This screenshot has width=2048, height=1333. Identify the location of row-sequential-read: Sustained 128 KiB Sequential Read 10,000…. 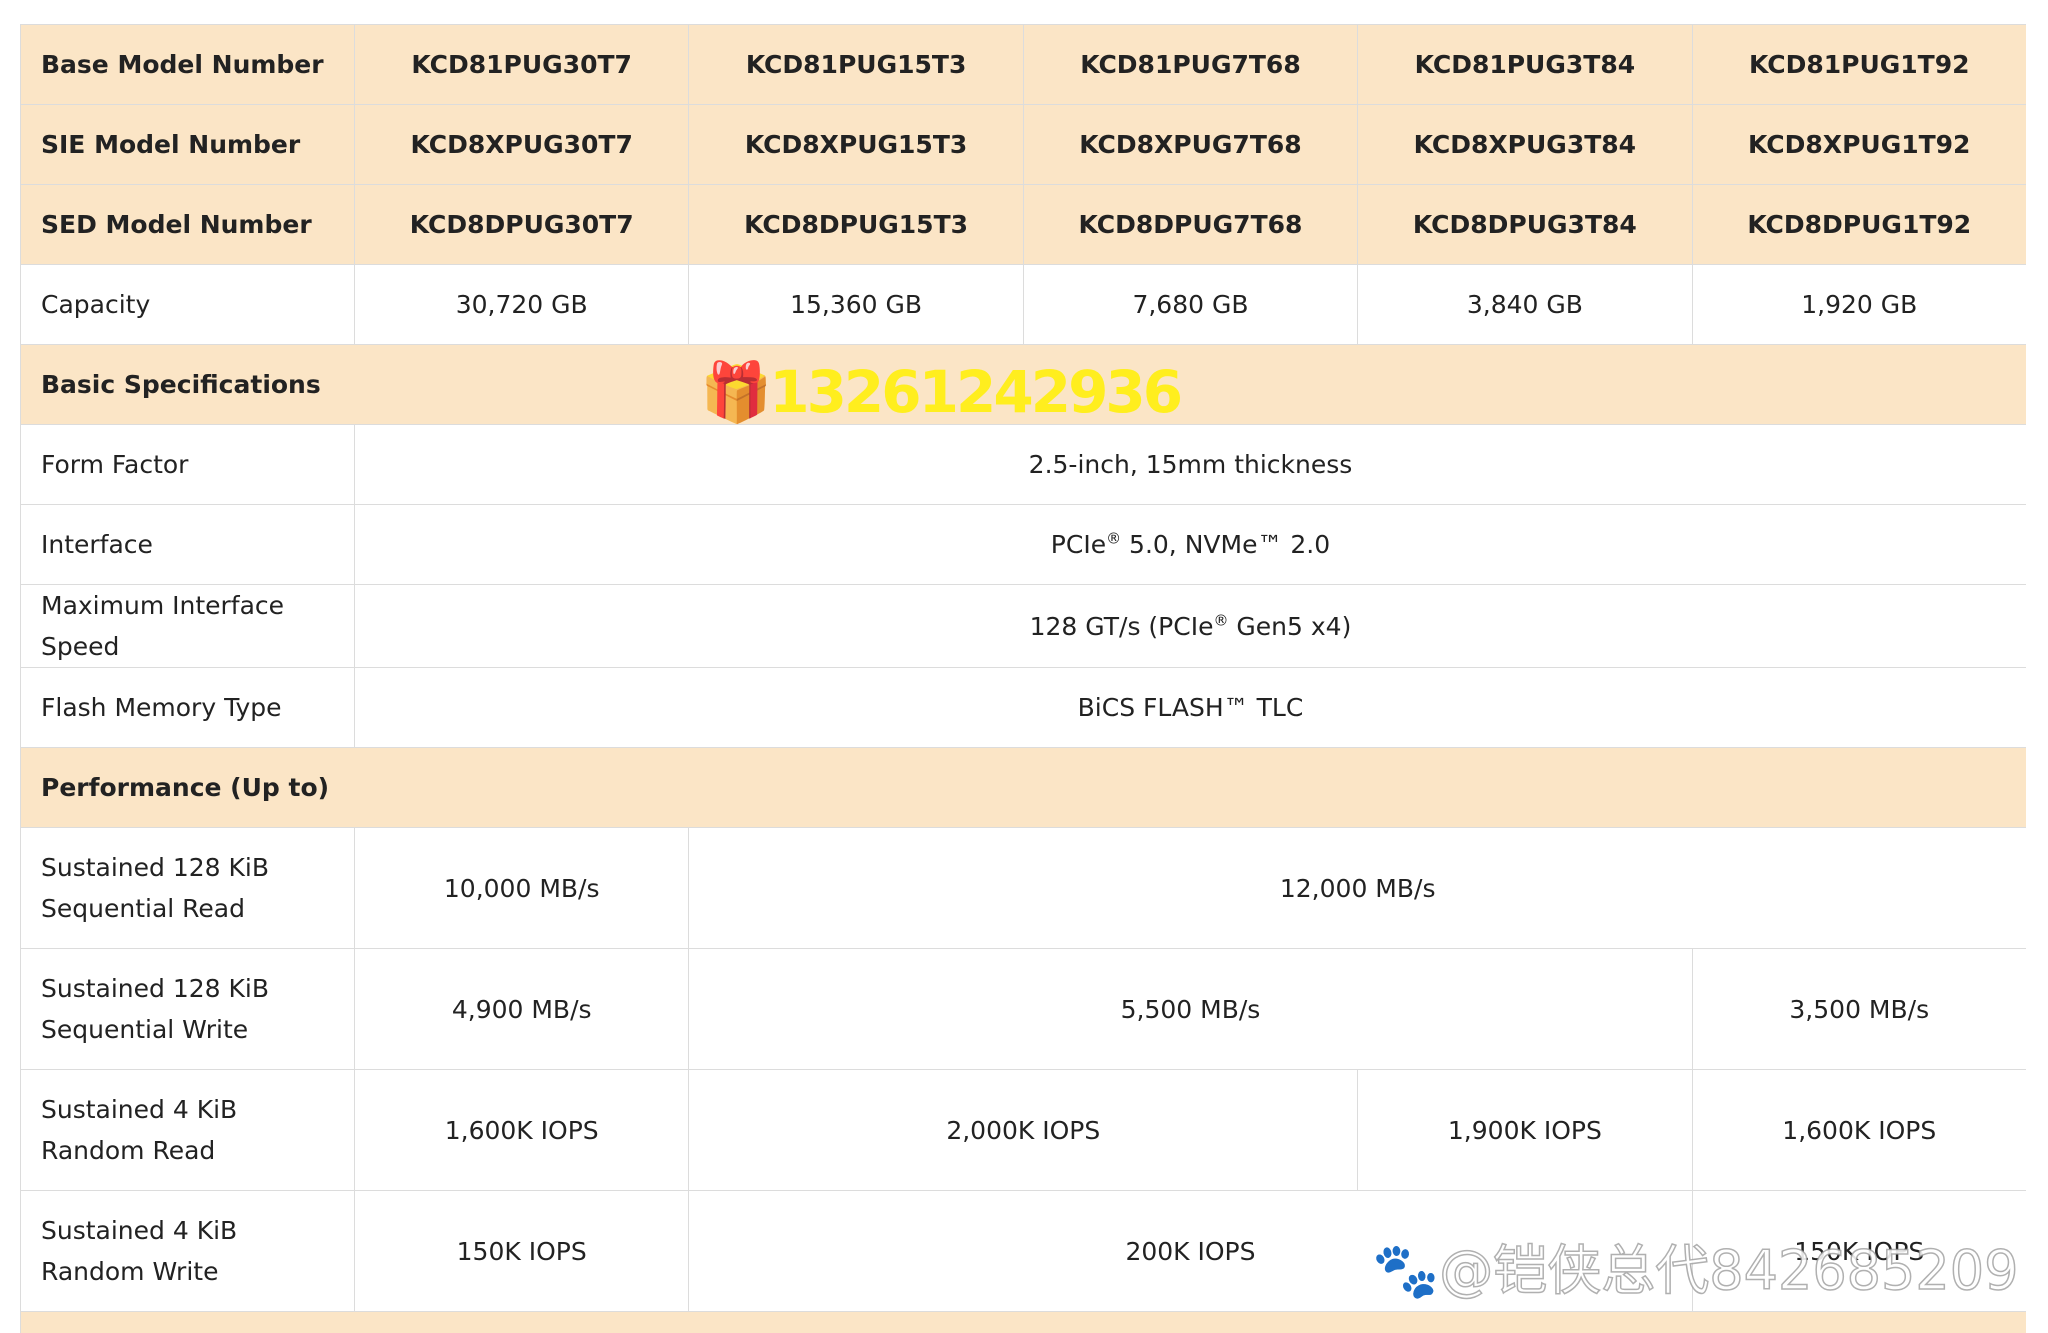
(1023, 888).